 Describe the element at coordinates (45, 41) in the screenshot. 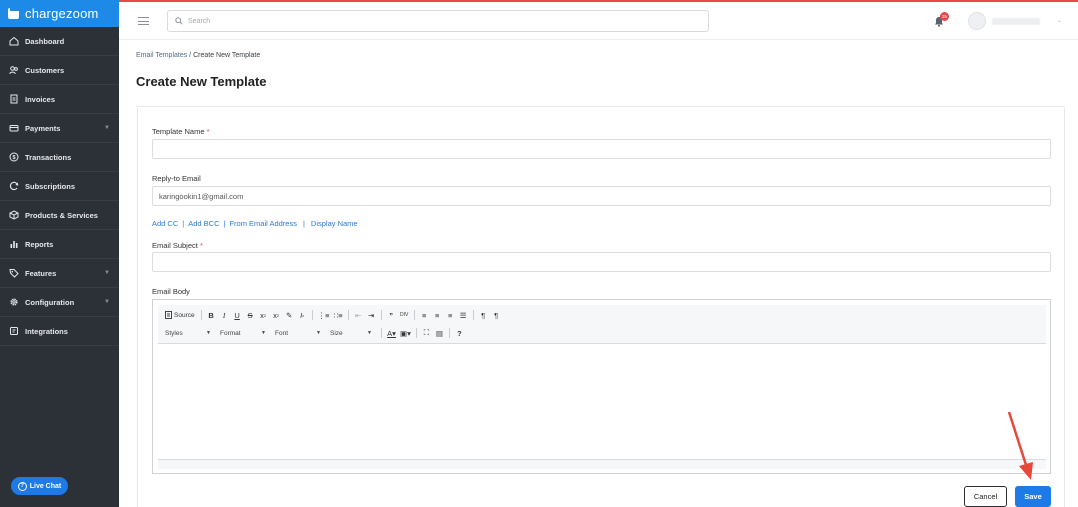

I see `sidebar-item-label: Dashboard` at that location.